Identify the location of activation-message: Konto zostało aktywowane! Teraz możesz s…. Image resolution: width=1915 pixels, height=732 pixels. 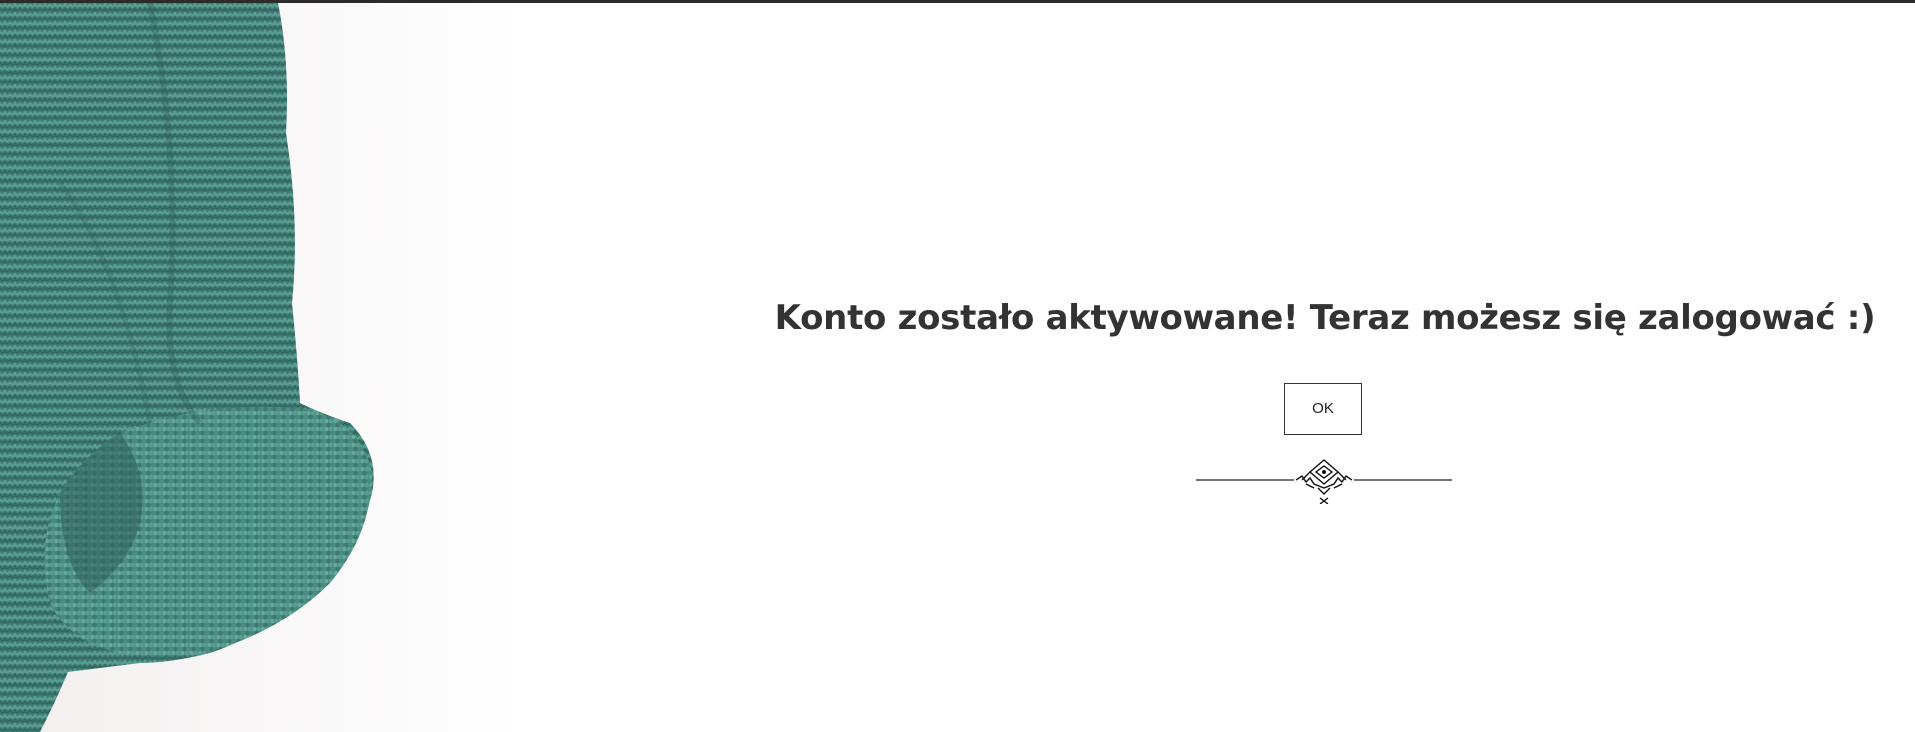
(1325, 318).